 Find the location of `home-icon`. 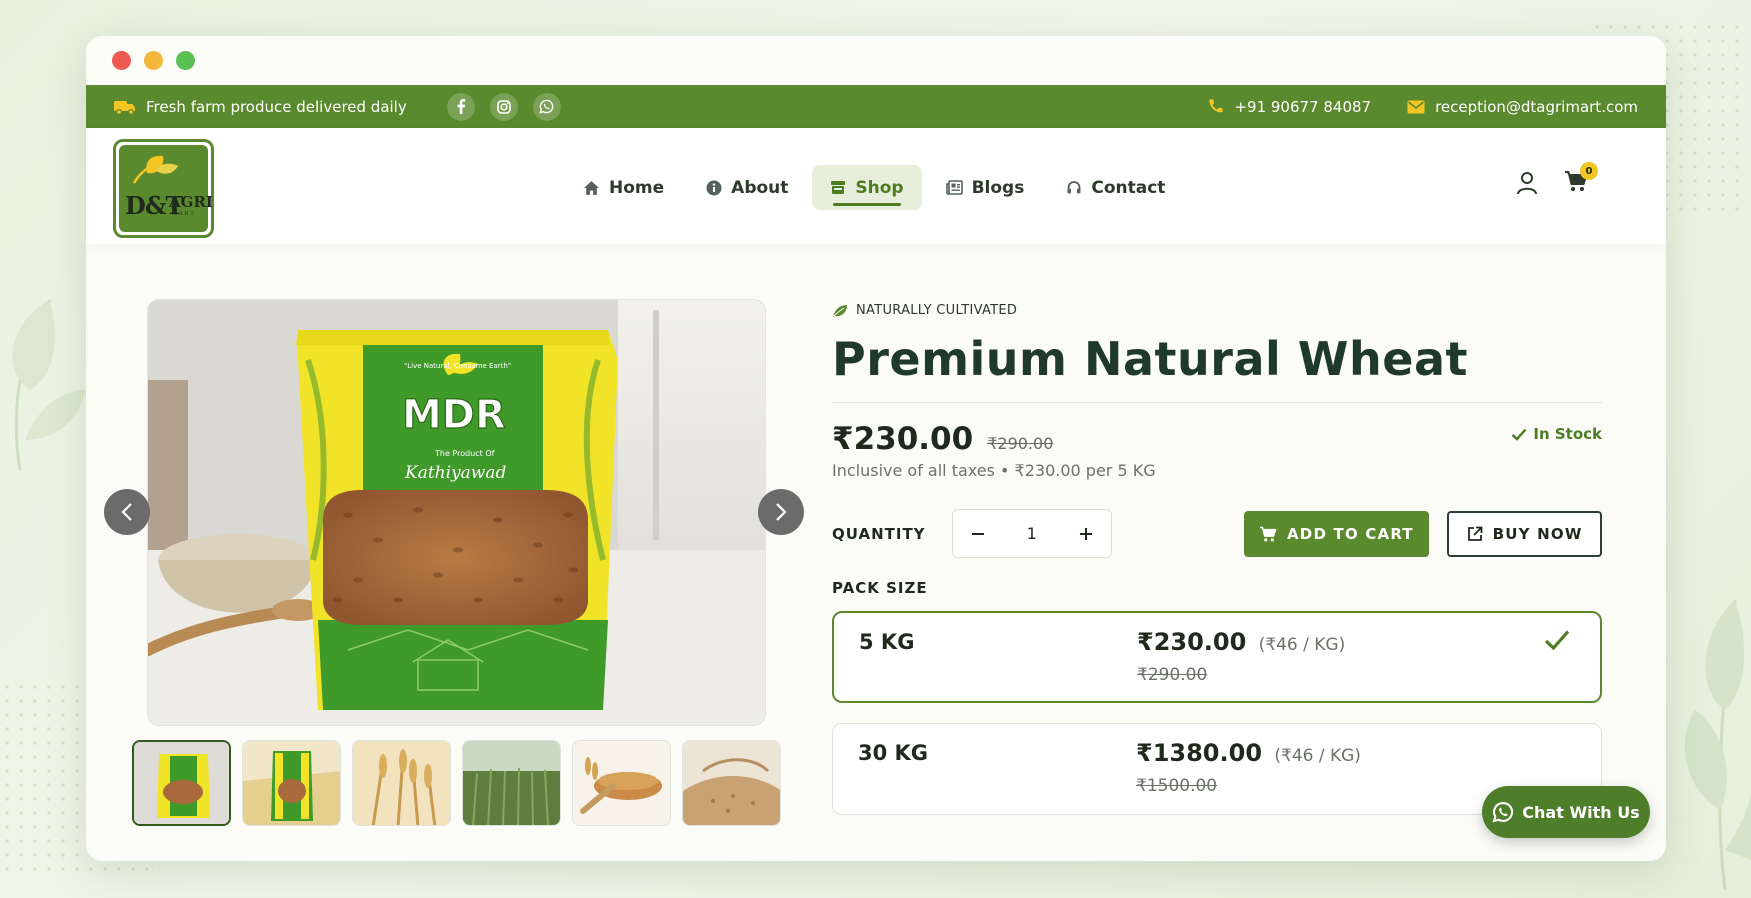

home-icon is located at coordinates (591, 187).